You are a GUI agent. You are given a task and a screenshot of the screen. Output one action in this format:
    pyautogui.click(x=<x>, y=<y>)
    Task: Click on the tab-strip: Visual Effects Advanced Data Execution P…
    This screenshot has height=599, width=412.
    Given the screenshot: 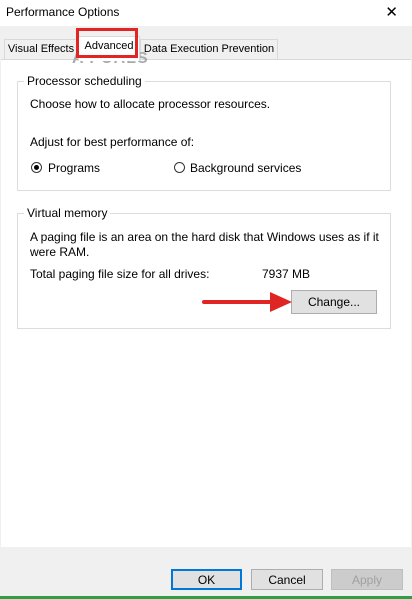 What is the action you would take?
    pyautogui.click(x=206, y=48)
    